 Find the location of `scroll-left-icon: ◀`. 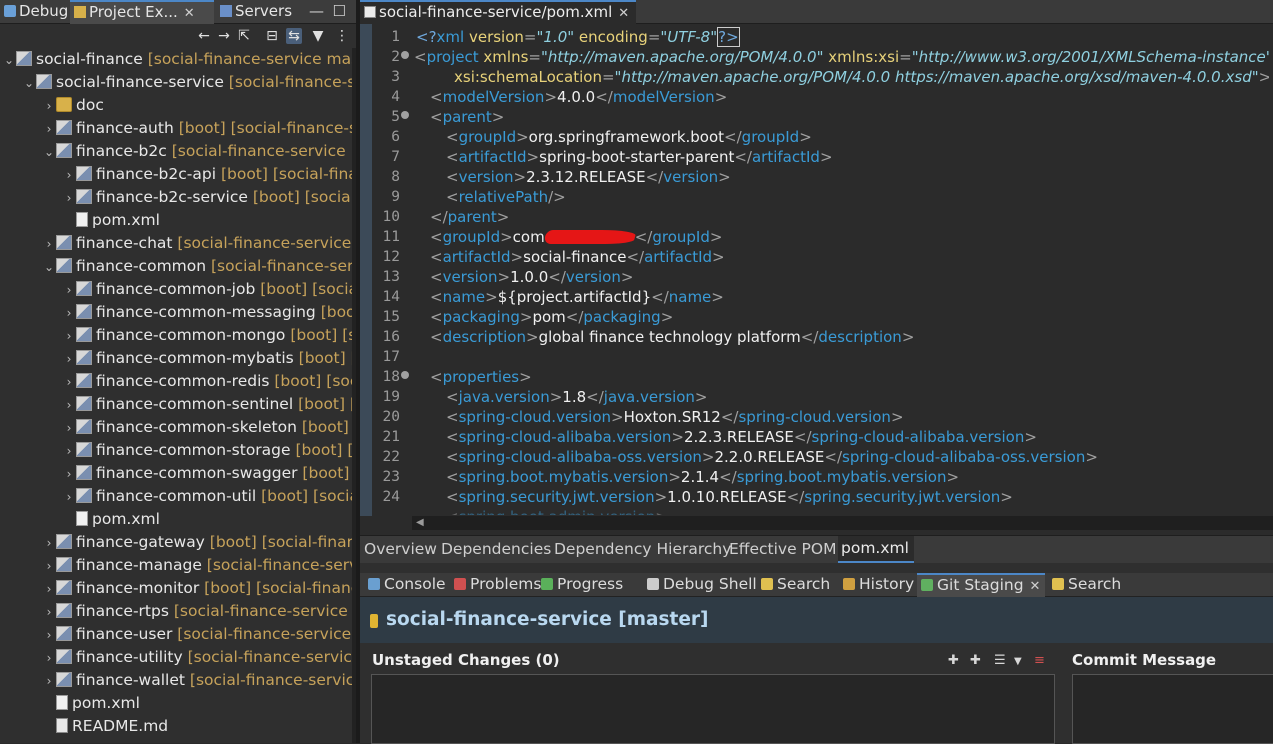

scroll-left-icon: ◀ is located at coordinates (420, 523).